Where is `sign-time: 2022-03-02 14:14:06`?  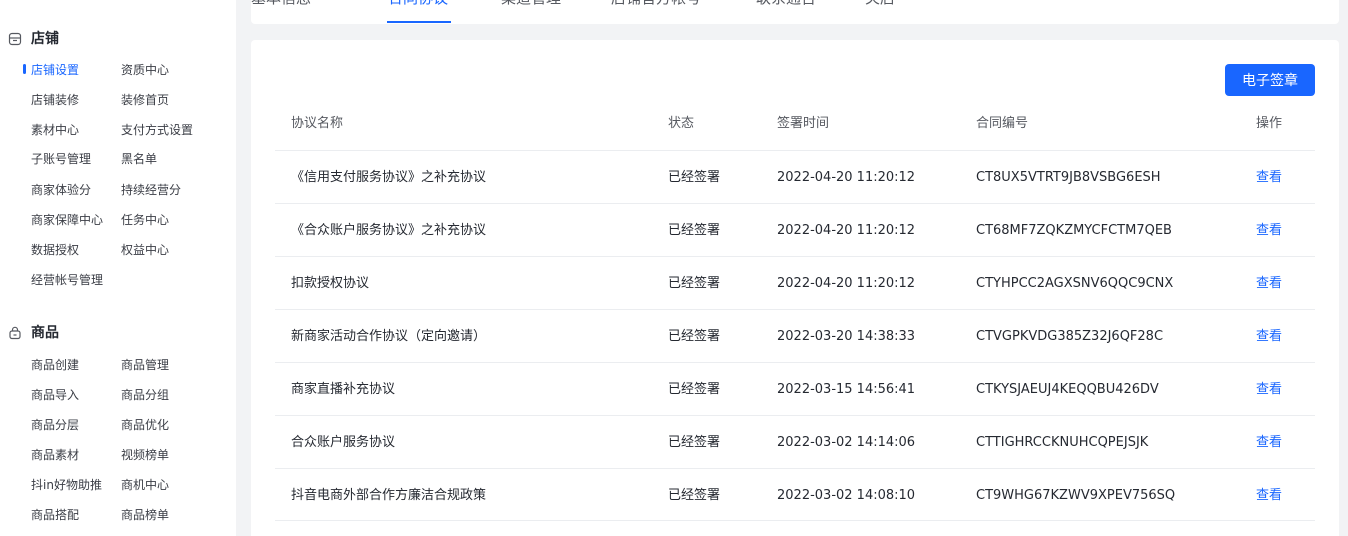 sign-time: 2022-03-02 14:14:06 is located at coordinates (846, 442).